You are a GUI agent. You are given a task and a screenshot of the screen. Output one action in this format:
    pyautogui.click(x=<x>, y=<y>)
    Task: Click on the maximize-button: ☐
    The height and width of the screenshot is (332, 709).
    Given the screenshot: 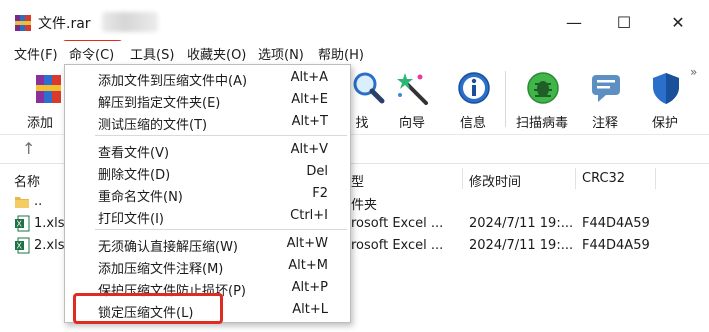 What is the action you would take?
    pyautogui.click(x=624, y=22)
    